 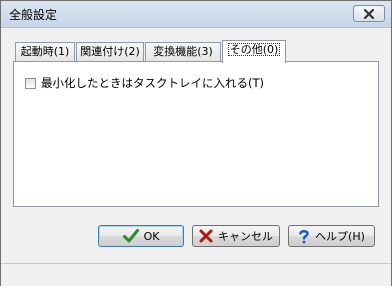 I want to click on help-button-label: ヘルプ(H), so click(x=340, y=236).